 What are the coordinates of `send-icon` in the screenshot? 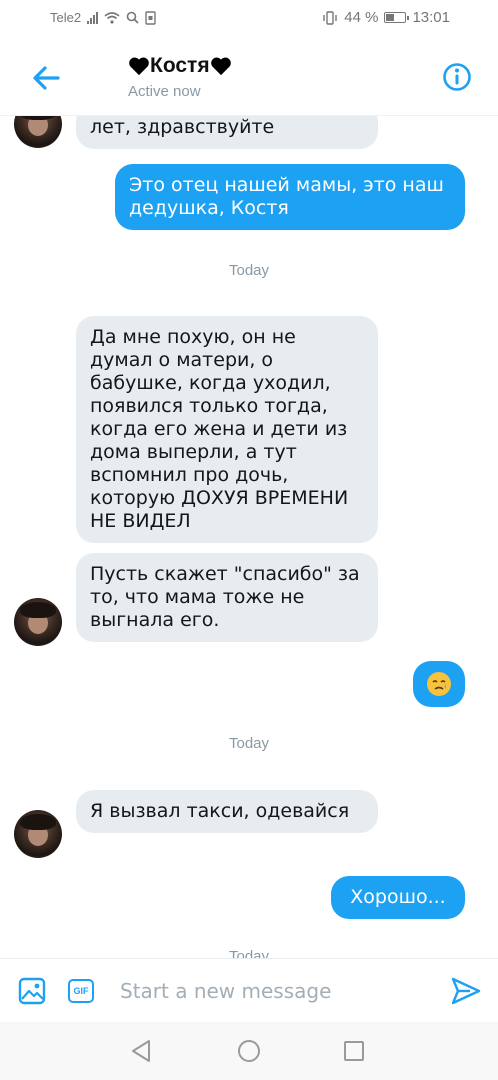 It's located at (466, 991).